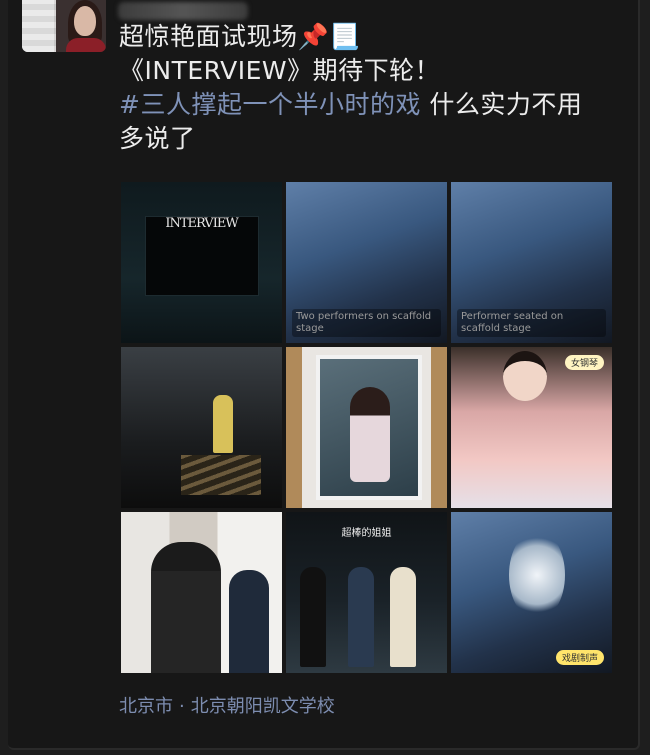 This screenshot has width=650, height=755. What do you see at coordinates (366, 323) in the screenshot?
I see `photo-caption: Two performers on scaffold stage` at bounding box center [366, 323].